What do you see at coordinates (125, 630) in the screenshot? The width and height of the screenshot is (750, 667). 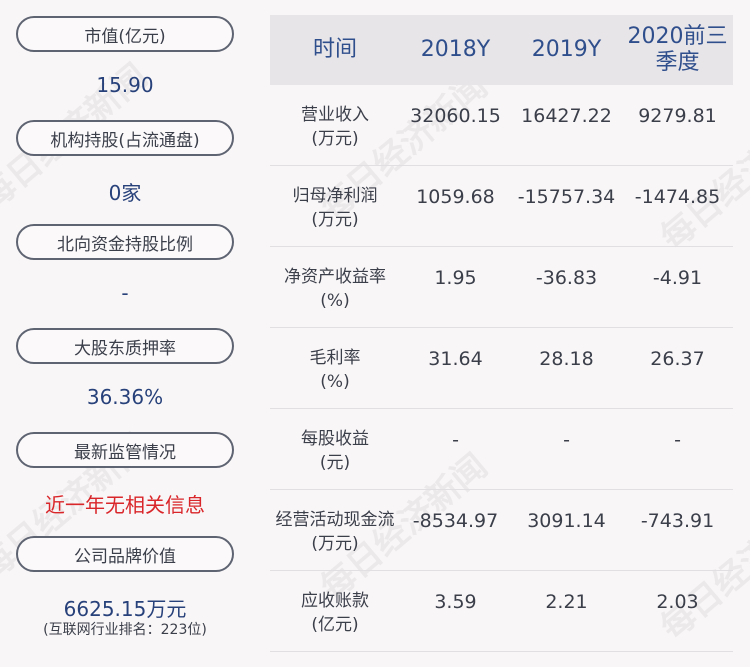 I see `brand-rank-note: (互联网行业排名：223位)` at bounding box center [125, 630].